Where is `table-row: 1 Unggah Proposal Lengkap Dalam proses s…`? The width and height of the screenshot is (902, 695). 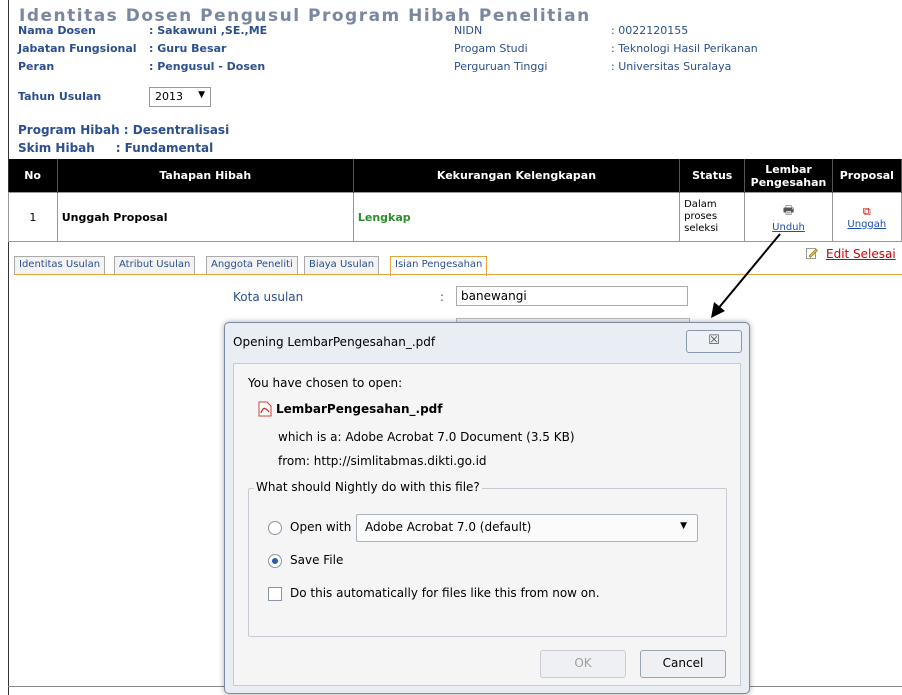 table-row: 1 Unggah Proposal Lengkap Dalam proses s… is located at coordinates (455, 217).